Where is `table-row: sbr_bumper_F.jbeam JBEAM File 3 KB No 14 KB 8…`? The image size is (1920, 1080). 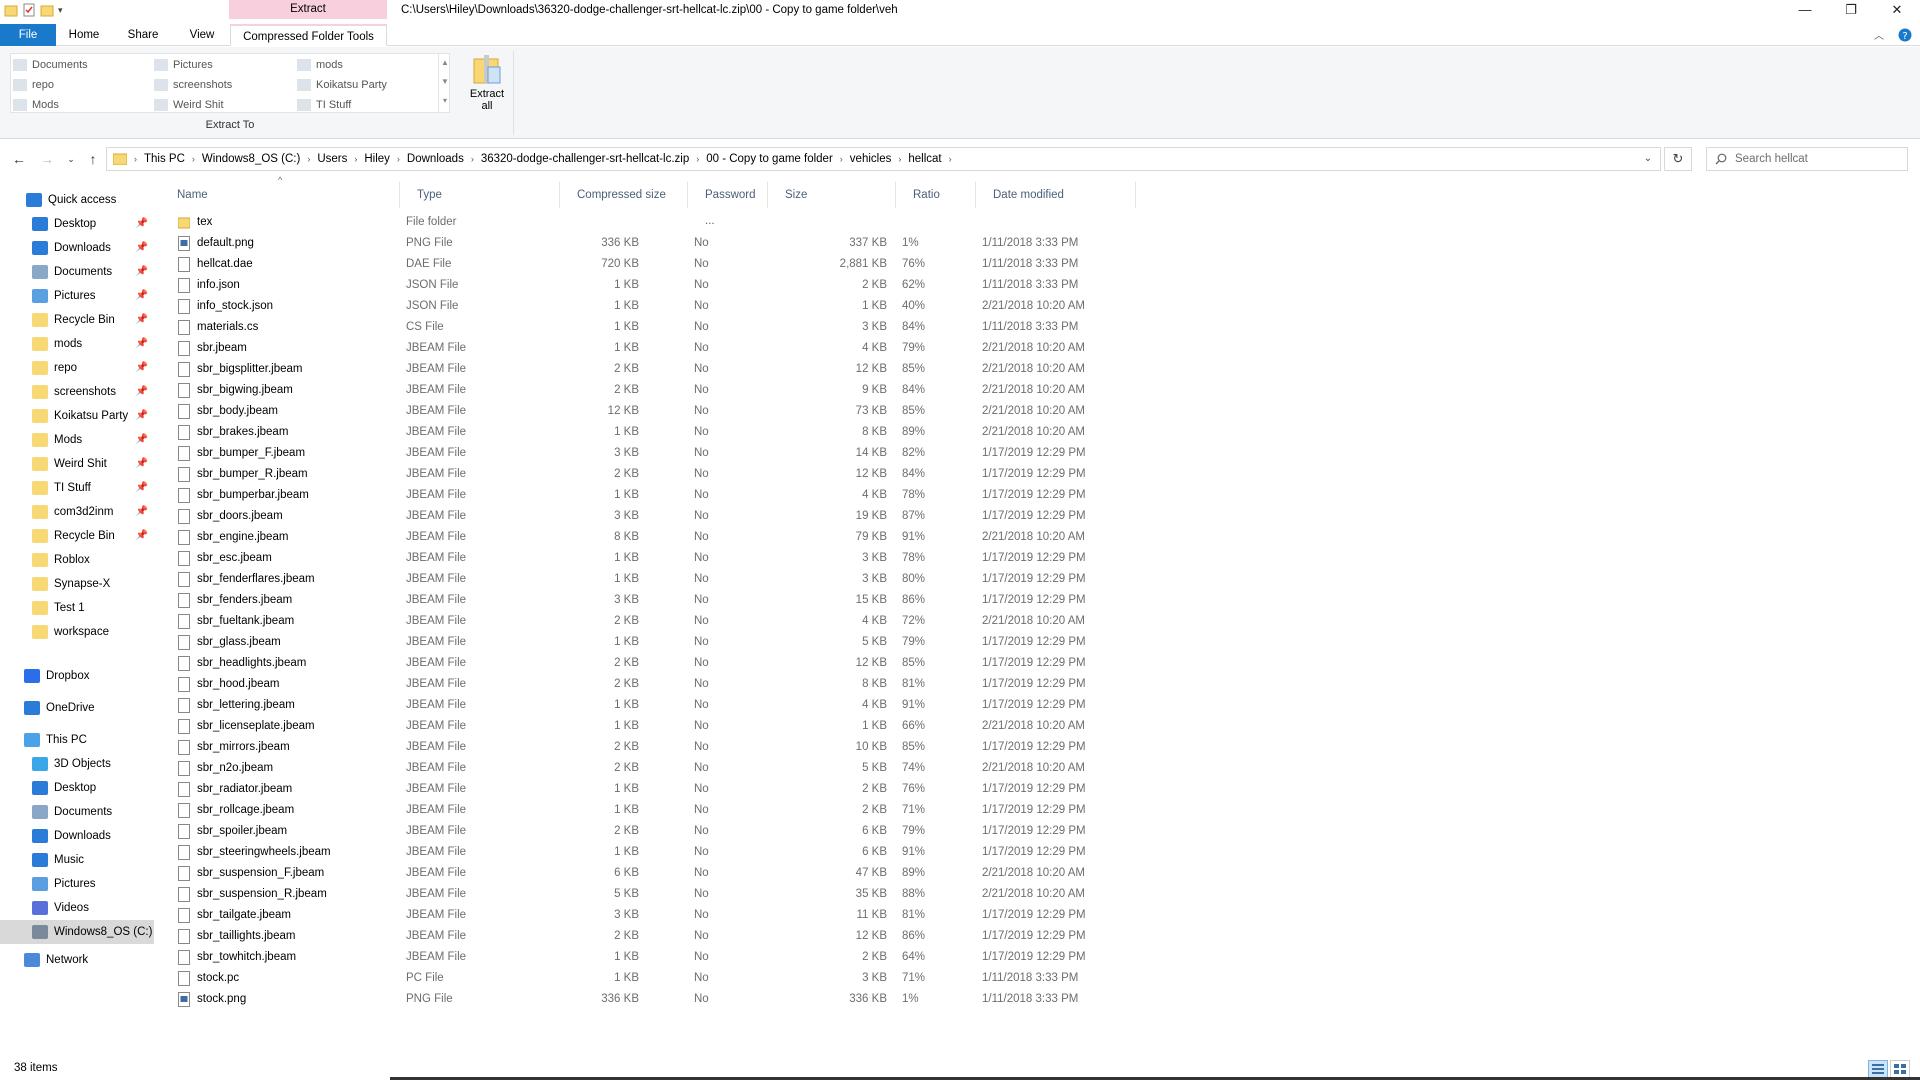 table-row: sbr_bumper_F.jbeam JBEAM File 3 KB No 14 KB 8… is located at coordinates (660, 453).